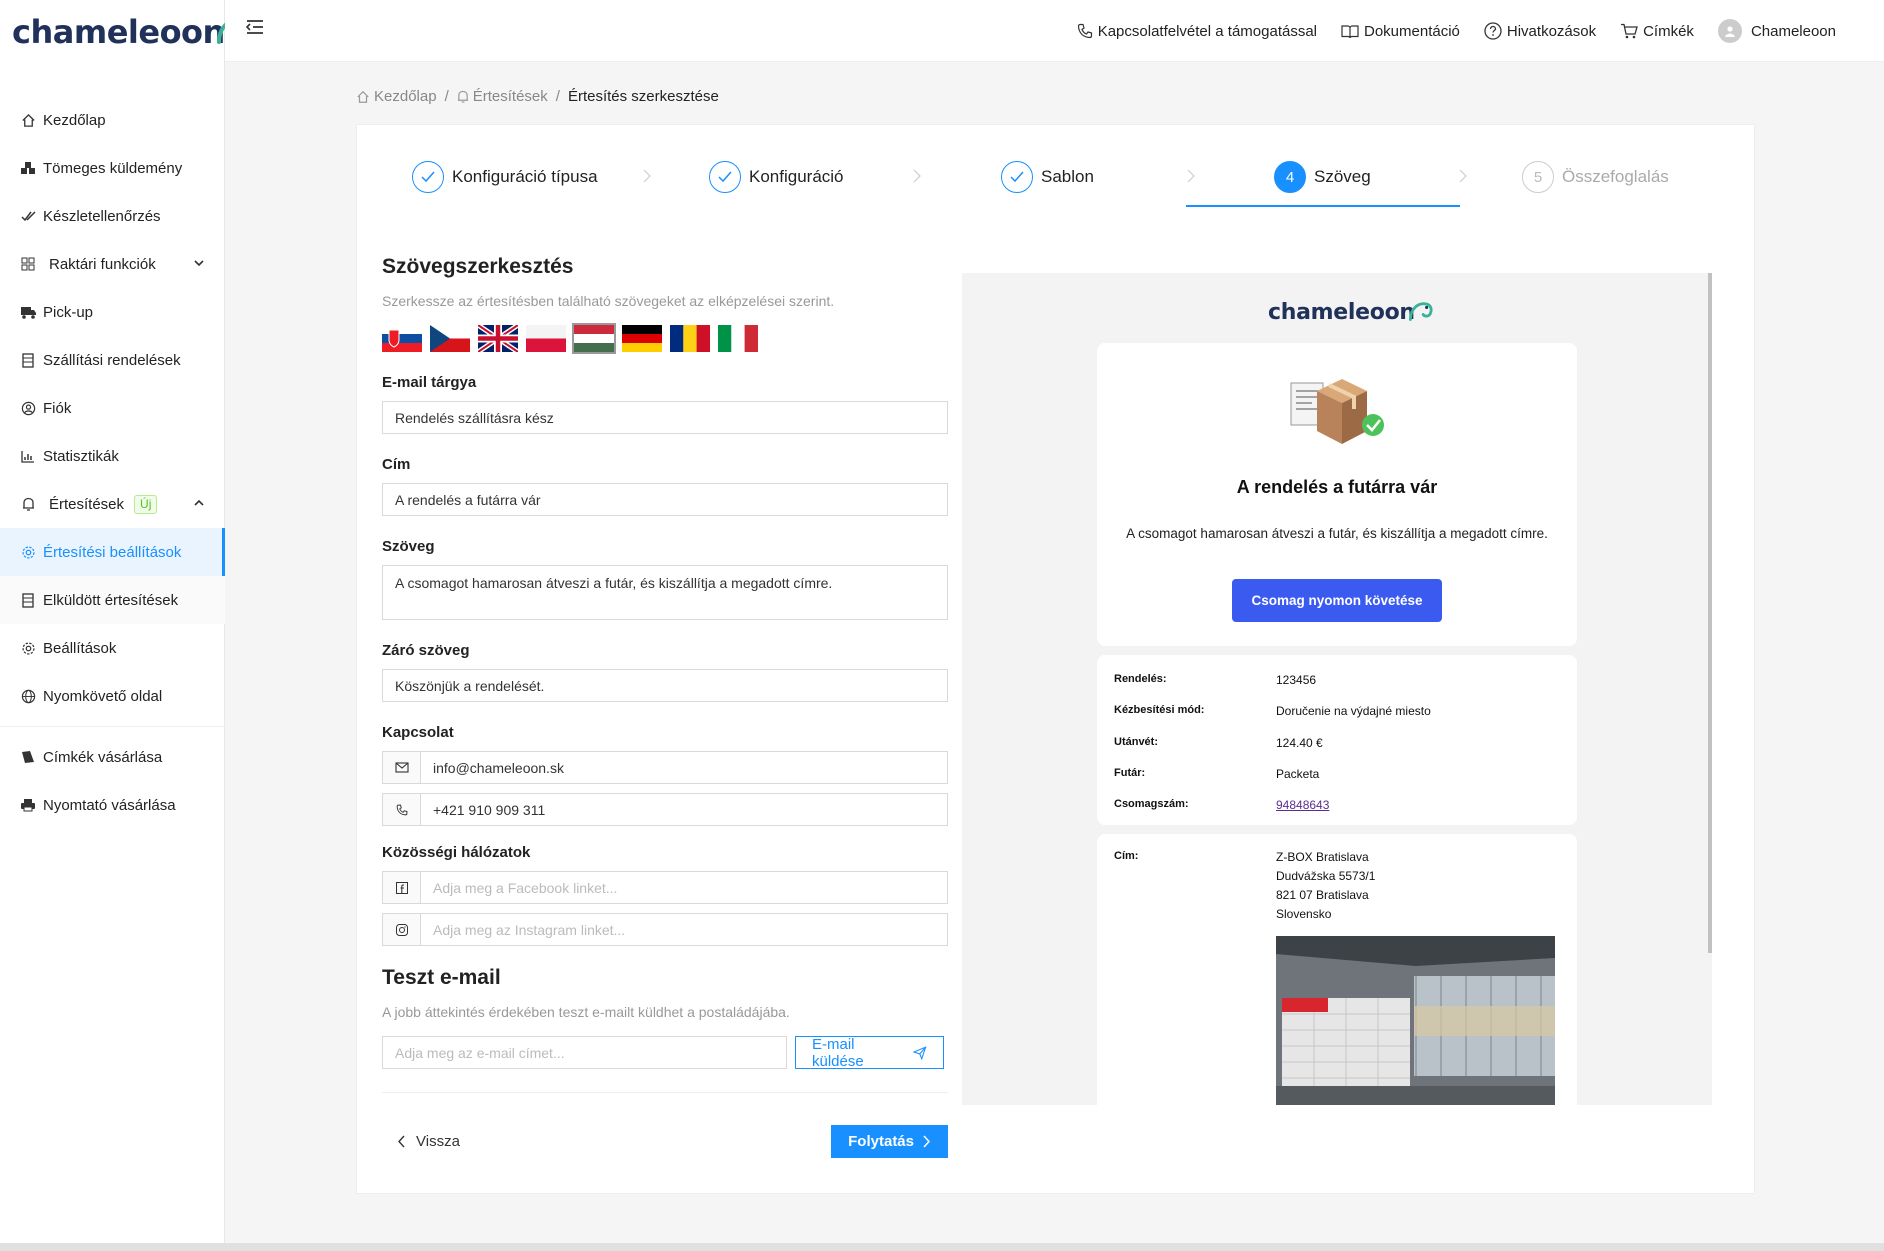 The height and width of the screenshot is (1251, 1884). I want to click on order-value: 123456, so click(1296, 680).